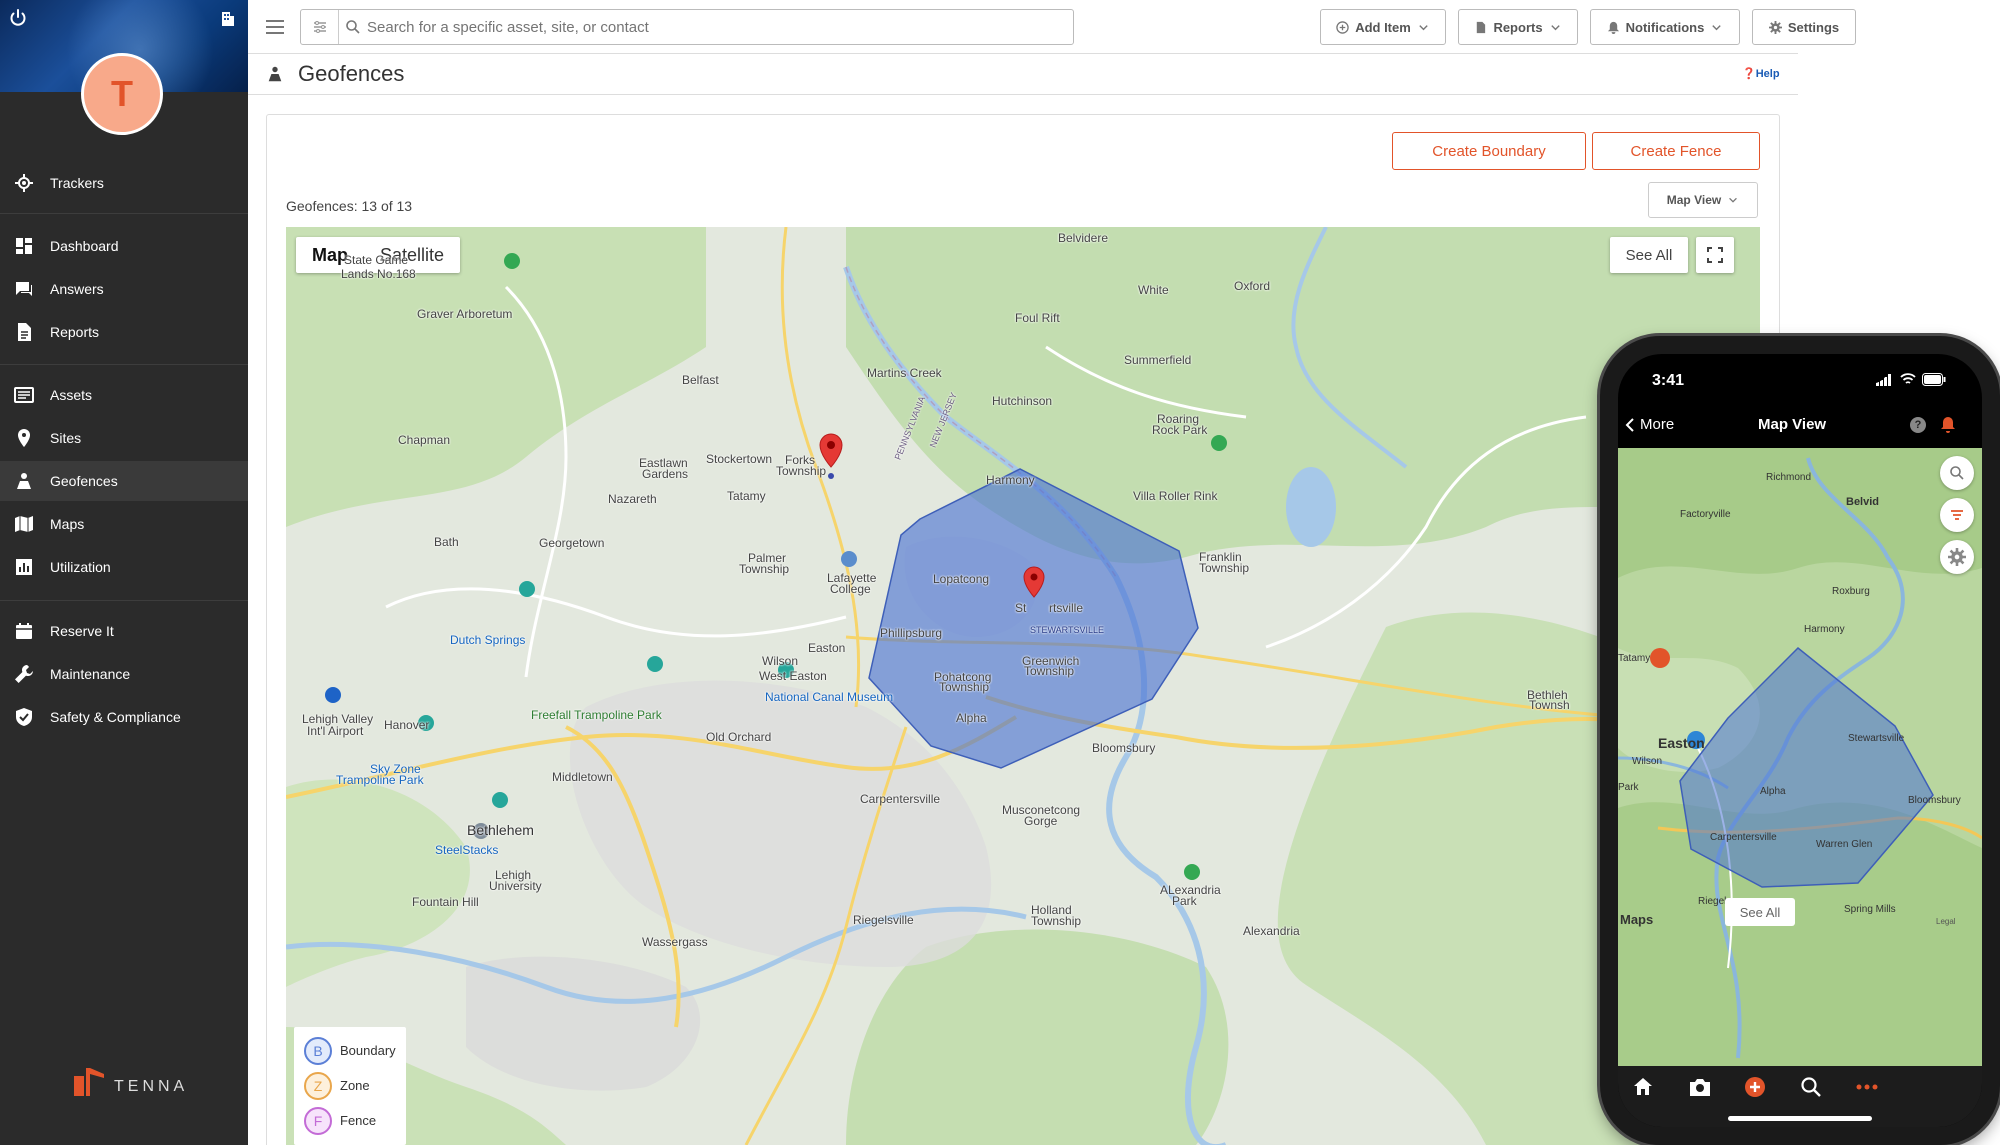  I want to click on phone-map-label: Spring Mills, so click(1870, 909).